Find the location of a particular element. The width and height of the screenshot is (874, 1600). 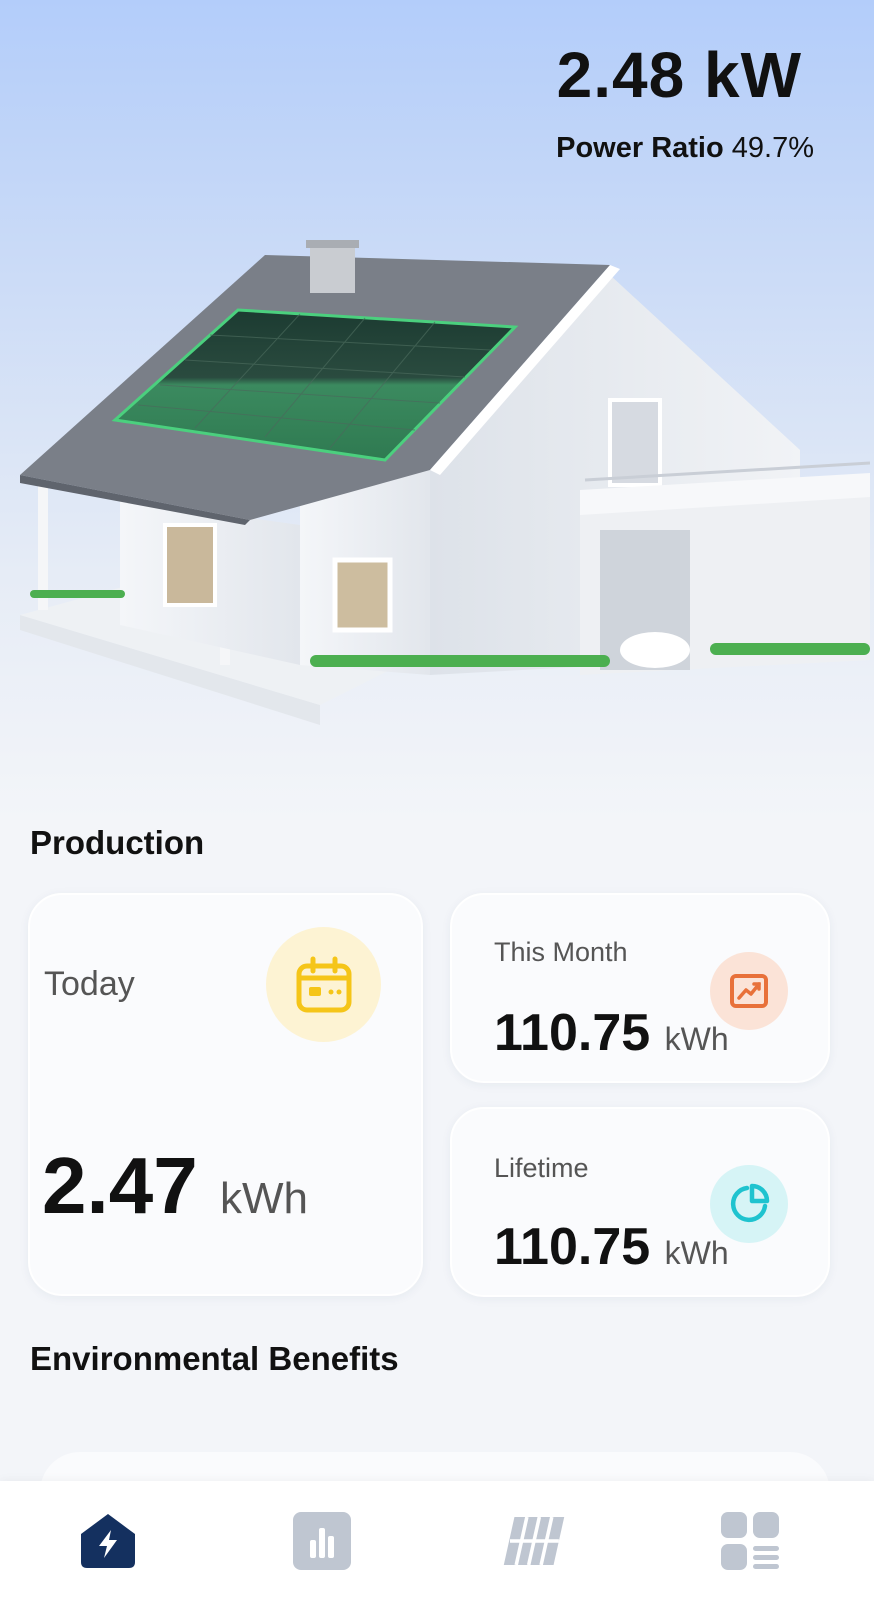

power-ratio: Power Ratio 49.7% is located at coordinates (685, 148).